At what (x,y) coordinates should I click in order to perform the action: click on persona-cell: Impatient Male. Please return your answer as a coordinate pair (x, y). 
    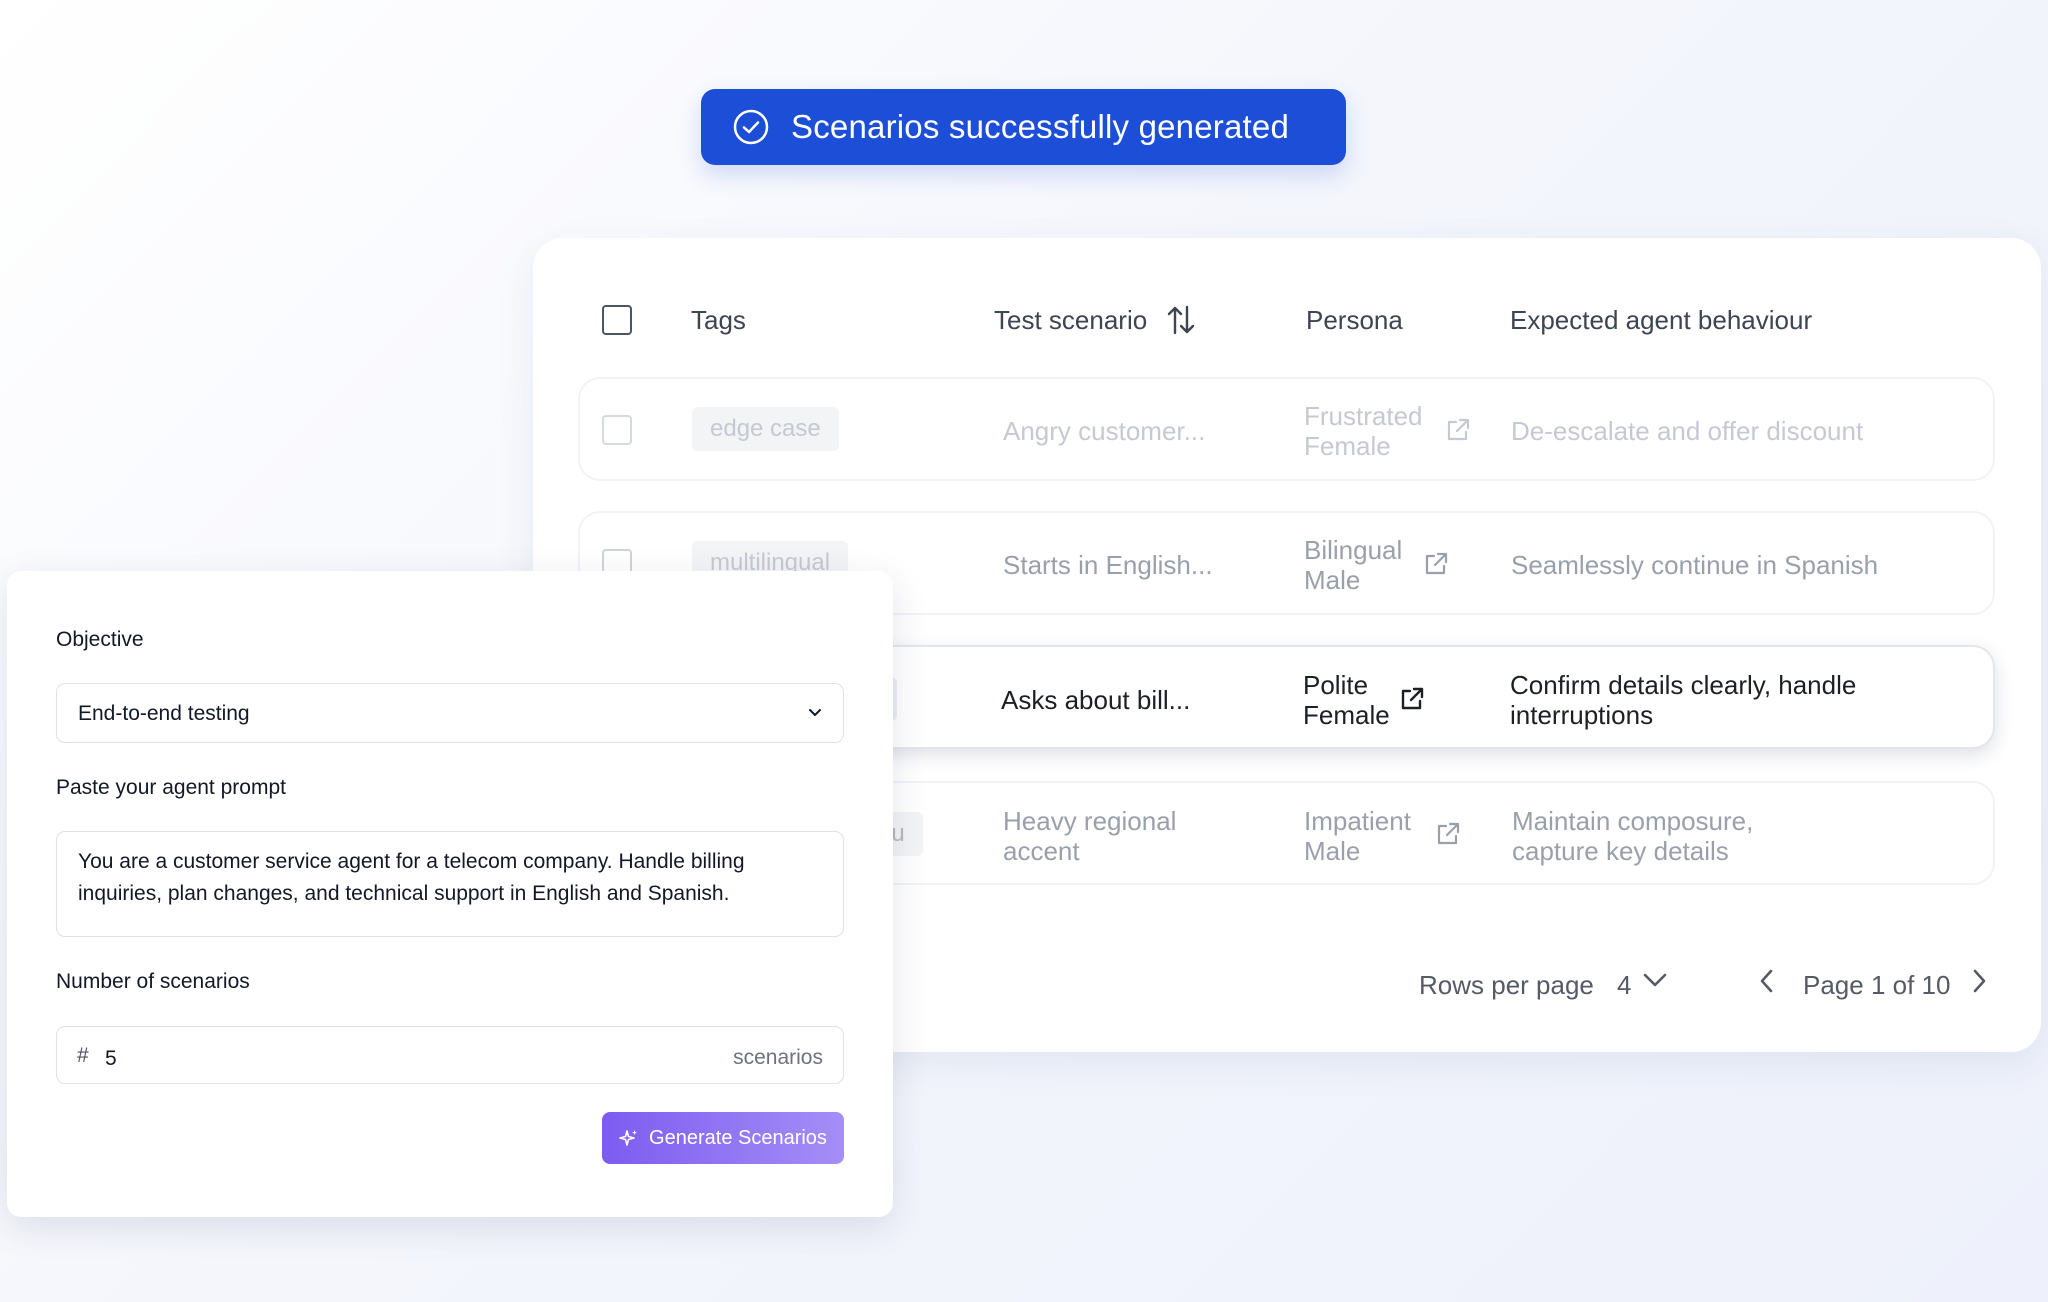
    Looking at the image, I should click on (1357, 836).